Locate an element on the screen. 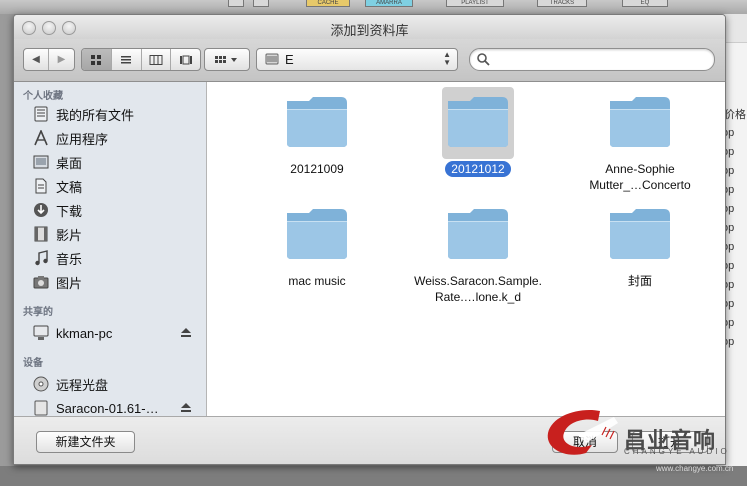 The image size is (747, 486). sidebar-item-kkman-pc: kkman-pc is located at coordinates (110, 333).